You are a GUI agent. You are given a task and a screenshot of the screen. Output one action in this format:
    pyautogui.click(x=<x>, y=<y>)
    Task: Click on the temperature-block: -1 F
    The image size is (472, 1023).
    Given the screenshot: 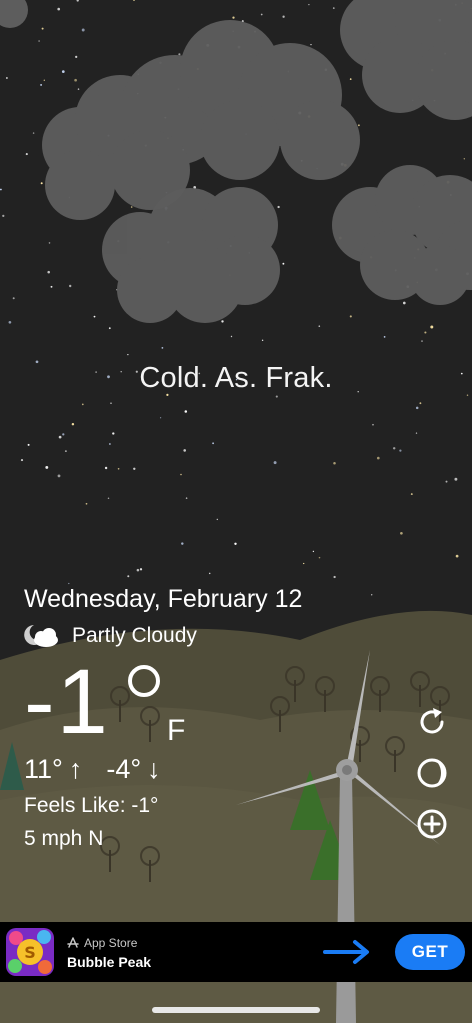 What is the action you would take?
    pyautogui.click(x=119, y=702)
    